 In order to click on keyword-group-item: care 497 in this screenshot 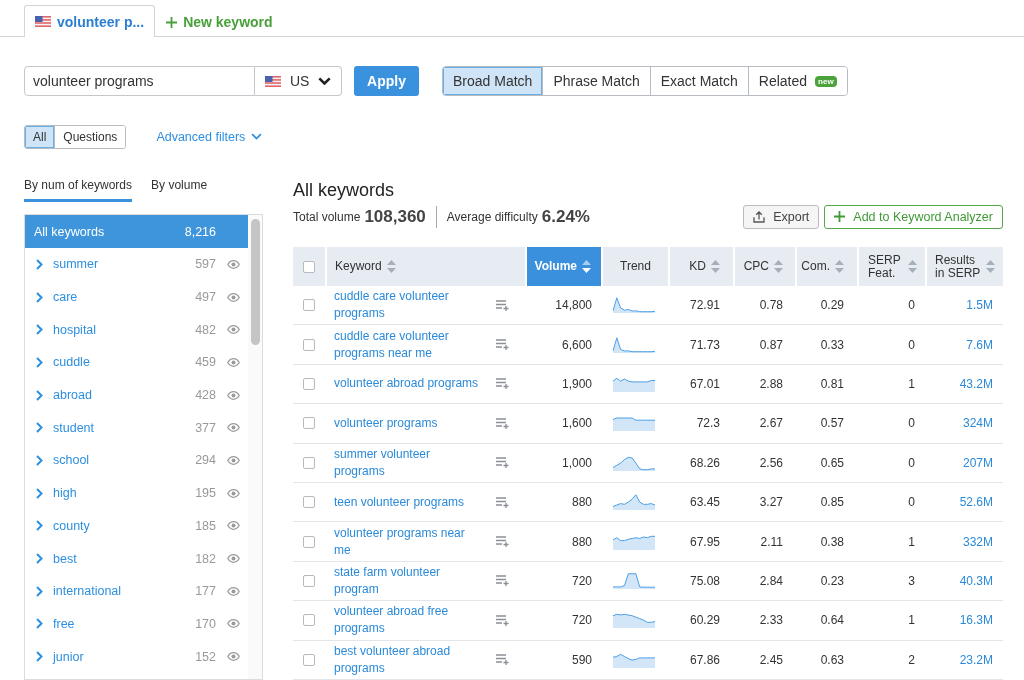, I will do `click(136, 297)`.